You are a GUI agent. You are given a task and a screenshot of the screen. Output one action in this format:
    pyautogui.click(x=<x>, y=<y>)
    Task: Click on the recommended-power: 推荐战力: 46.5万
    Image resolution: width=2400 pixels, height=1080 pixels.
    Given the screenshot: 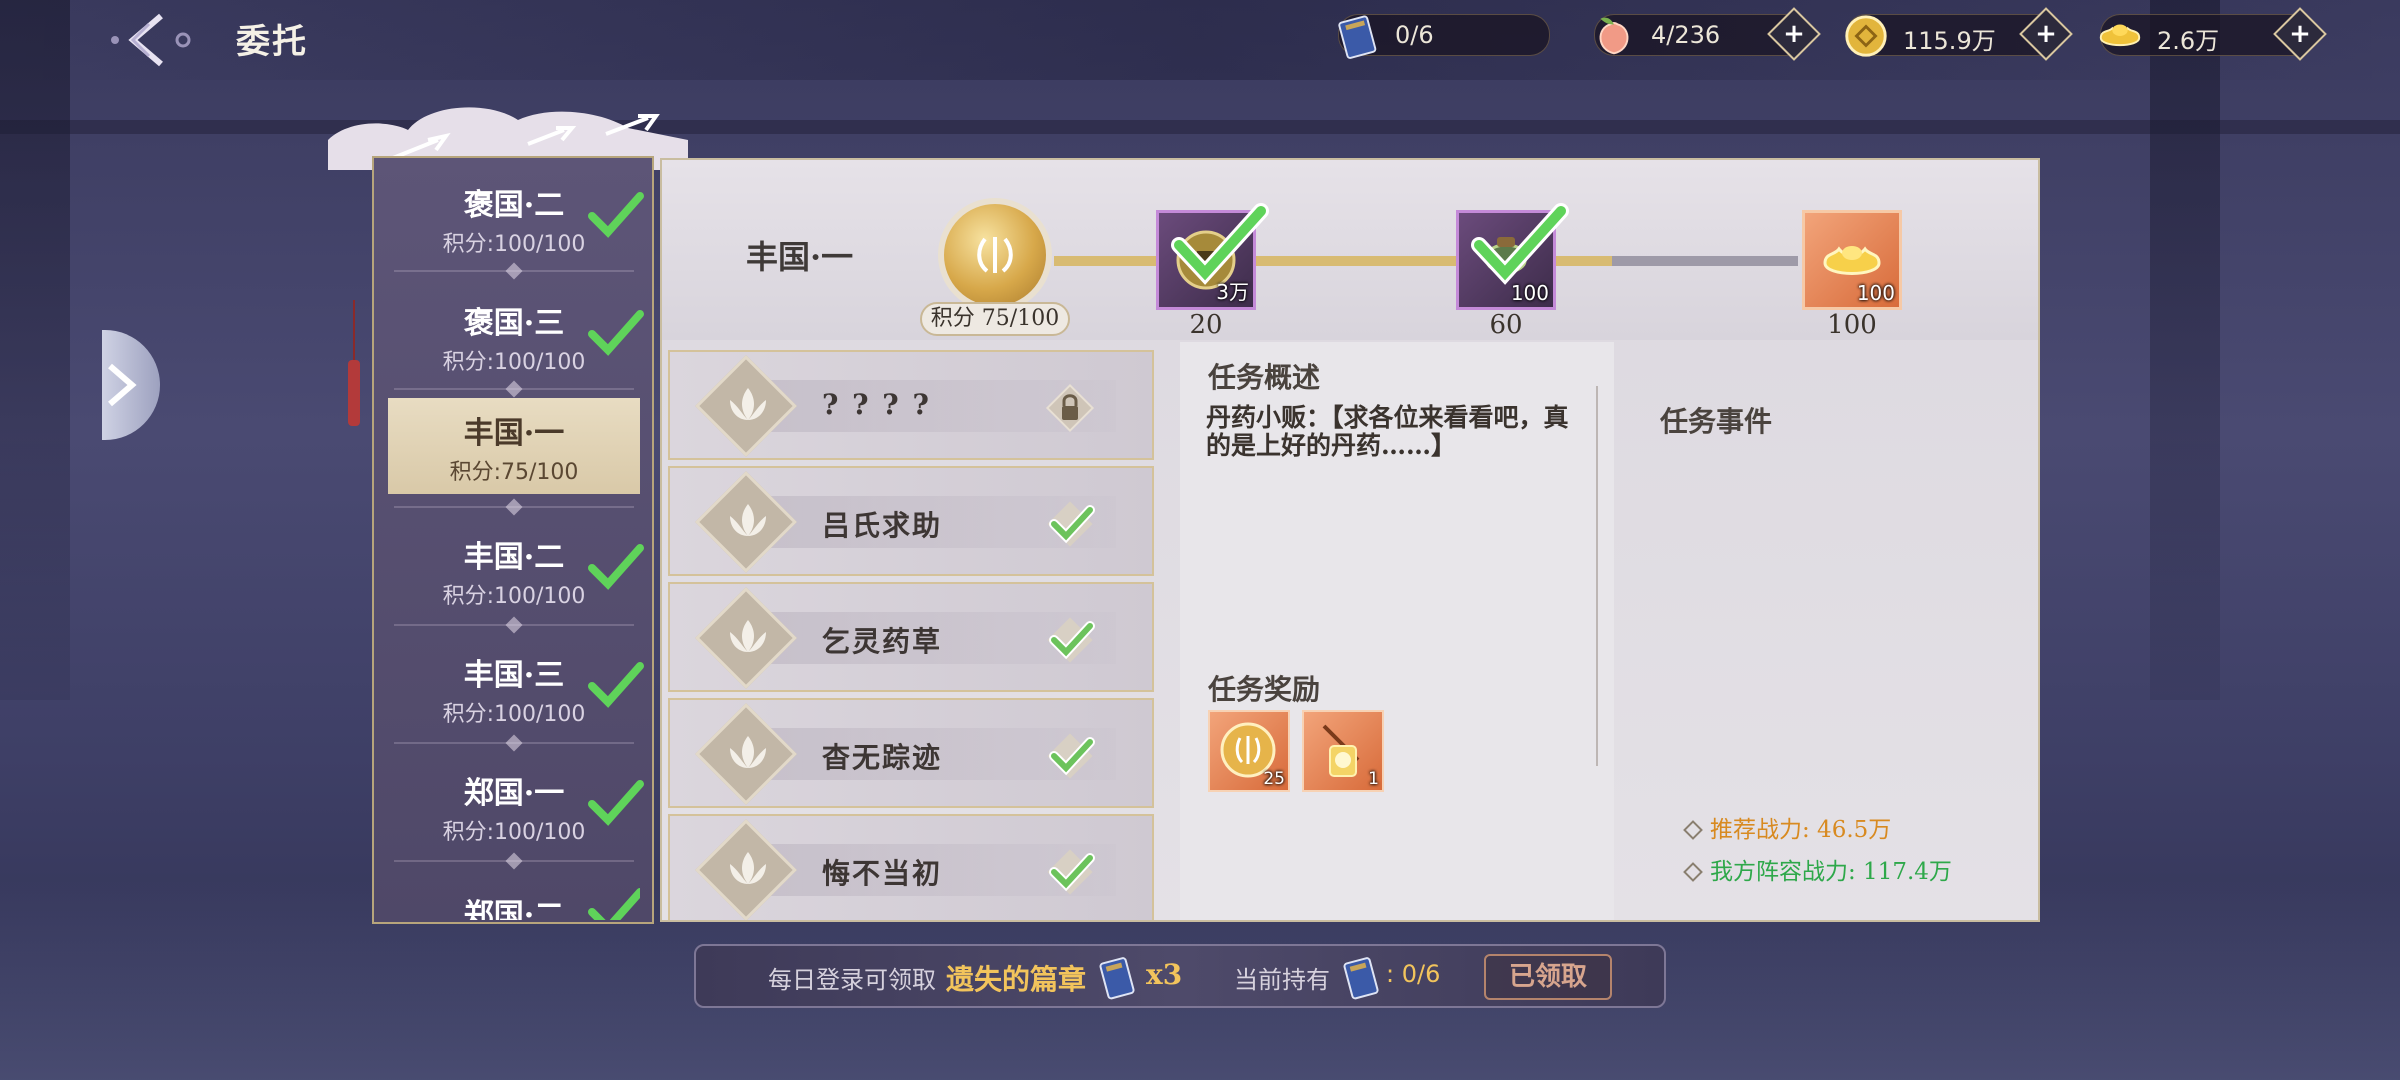 What is the action you would take?
    pyautogui.click(x=1787, y=827)
    